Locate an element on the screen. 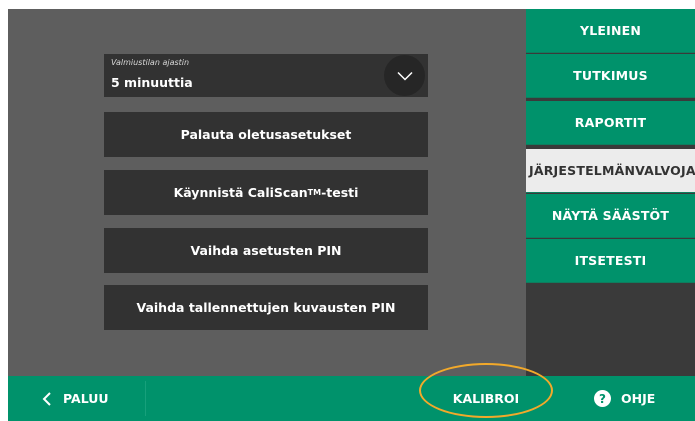 This screenshot has width=695, height=421. dropdown-value: 5 minuuttia is located at coordinates (152, 82).